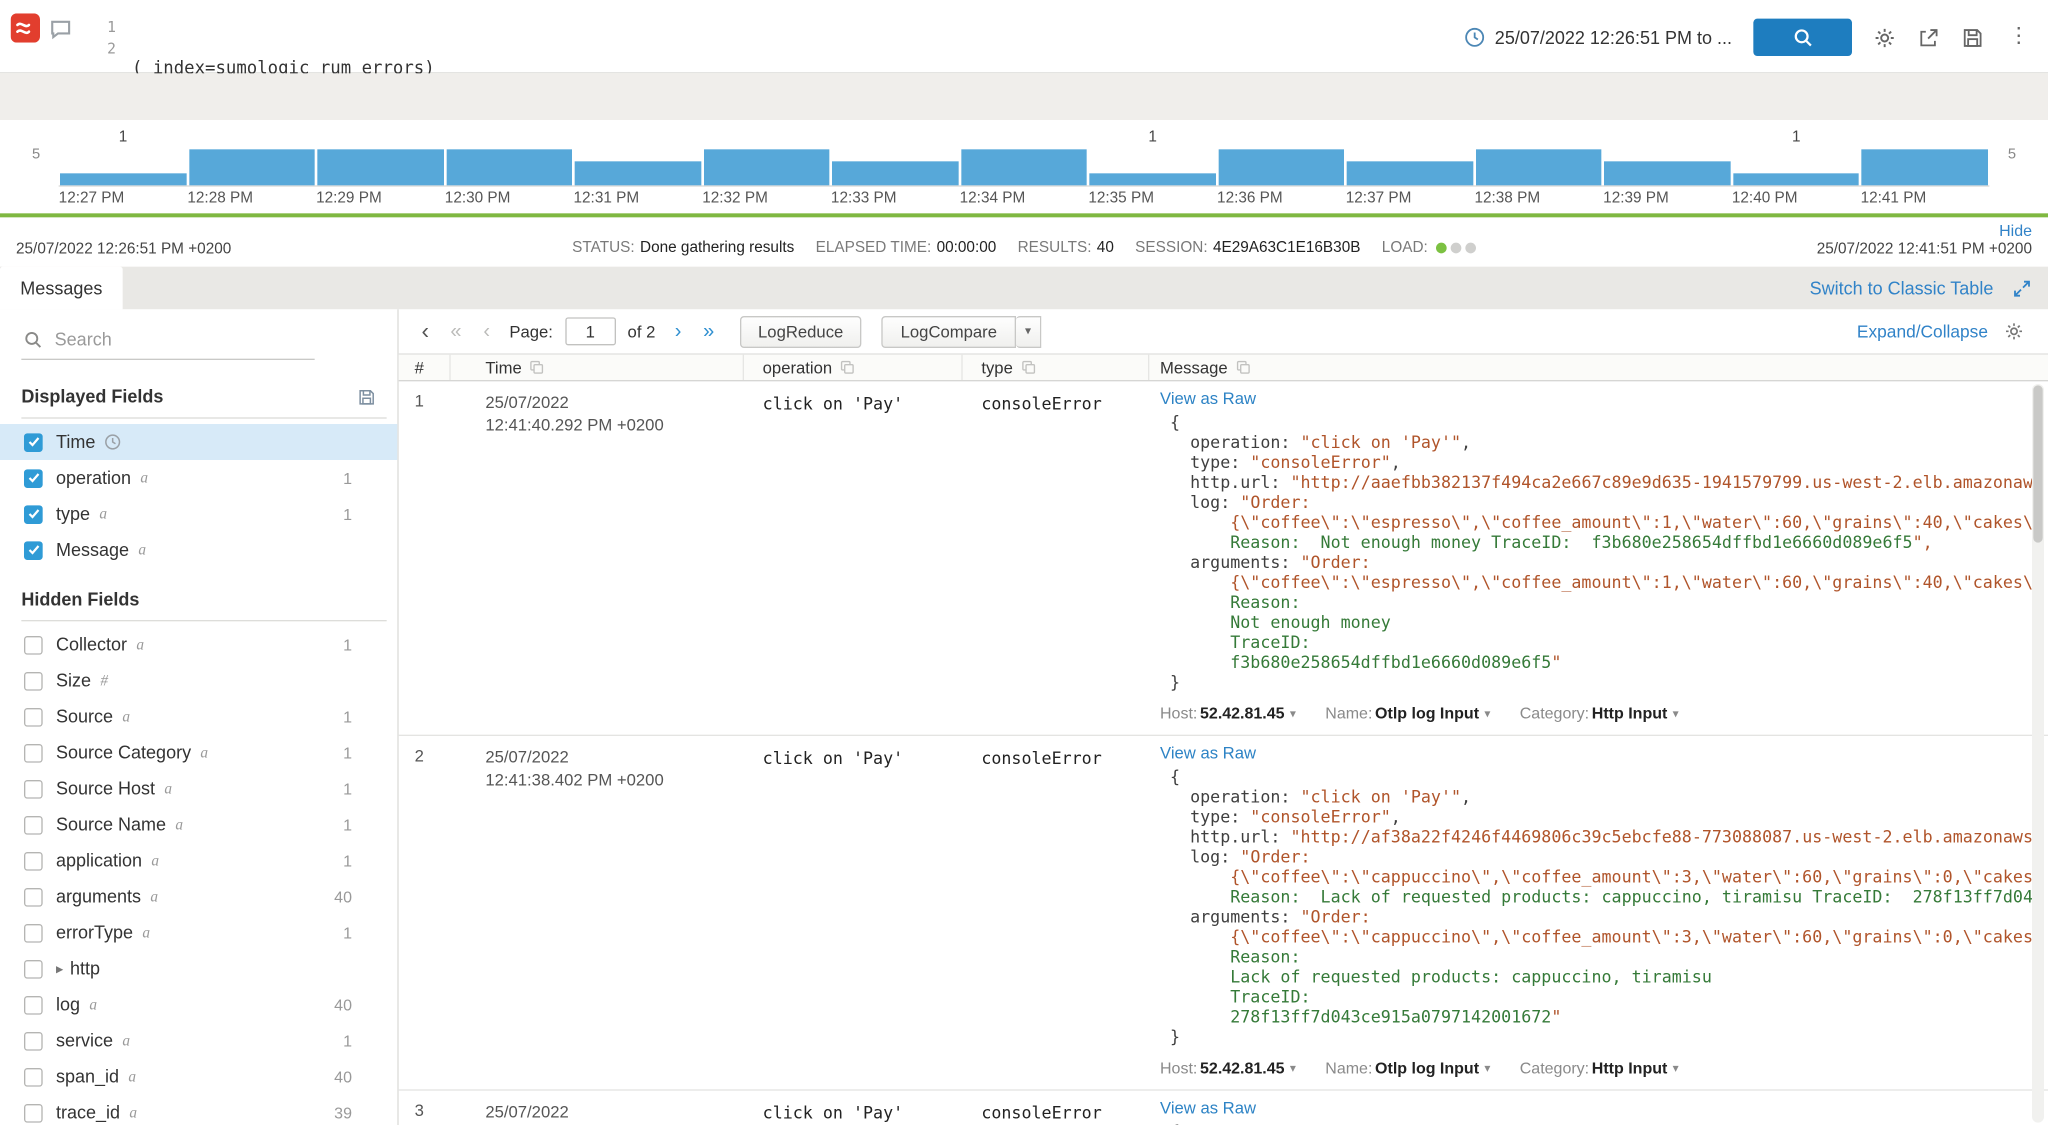 The height and width of the screenshot is (1125, 2048). I want to click on expand-chevron-icon: ▸, so click(59, 968).